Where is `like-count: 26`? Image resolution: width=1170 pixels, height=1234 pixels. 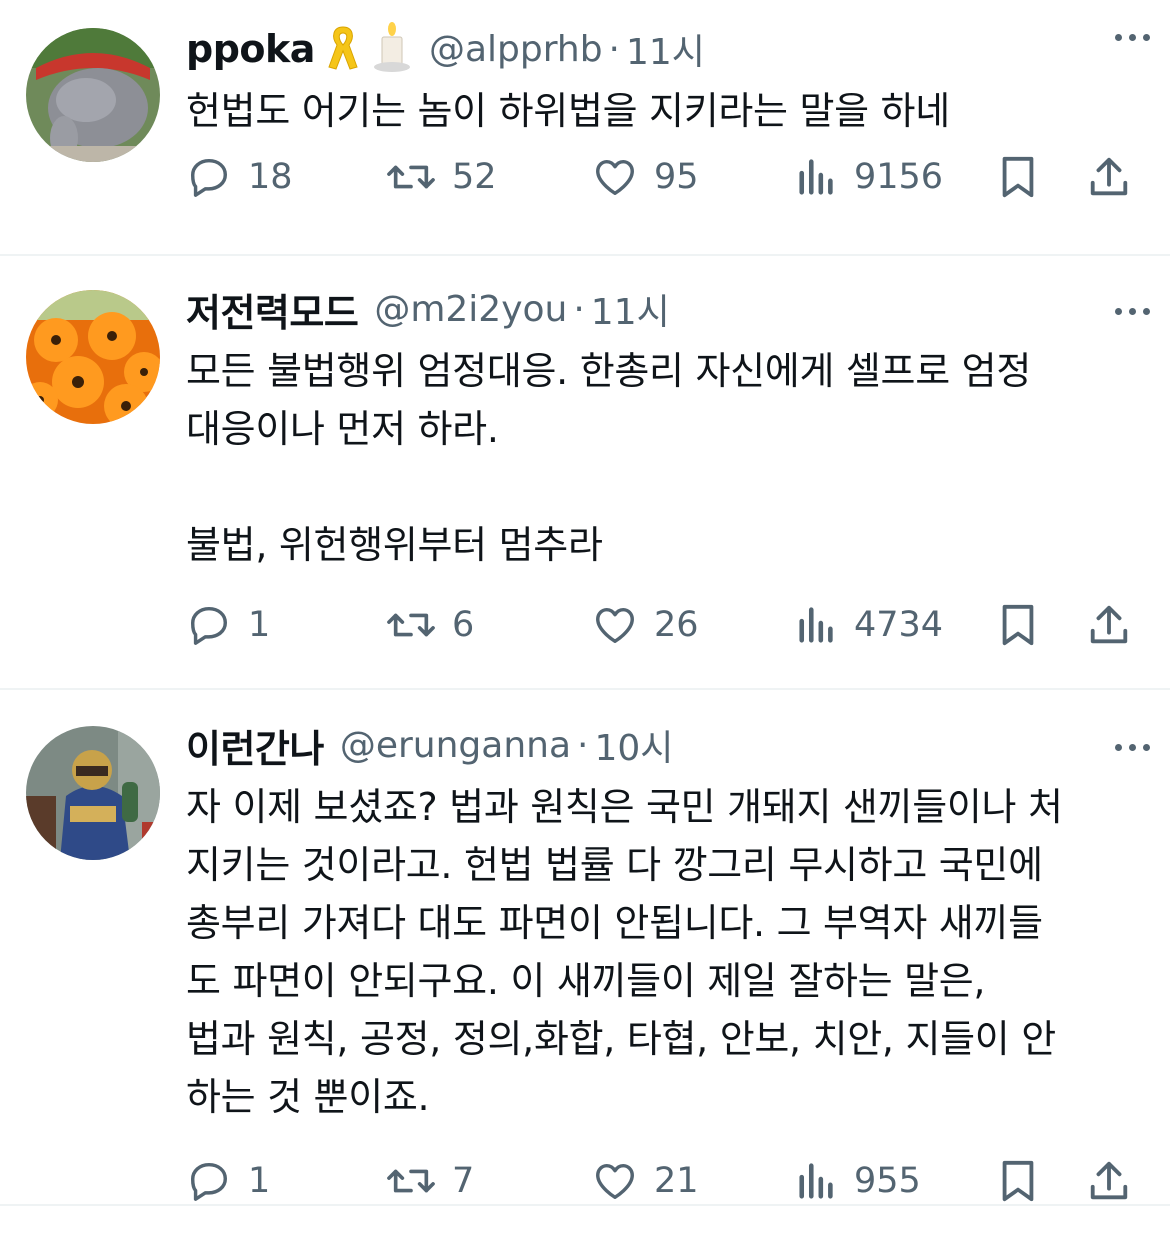
like-count: 26 is located at coordinates (676, 625).